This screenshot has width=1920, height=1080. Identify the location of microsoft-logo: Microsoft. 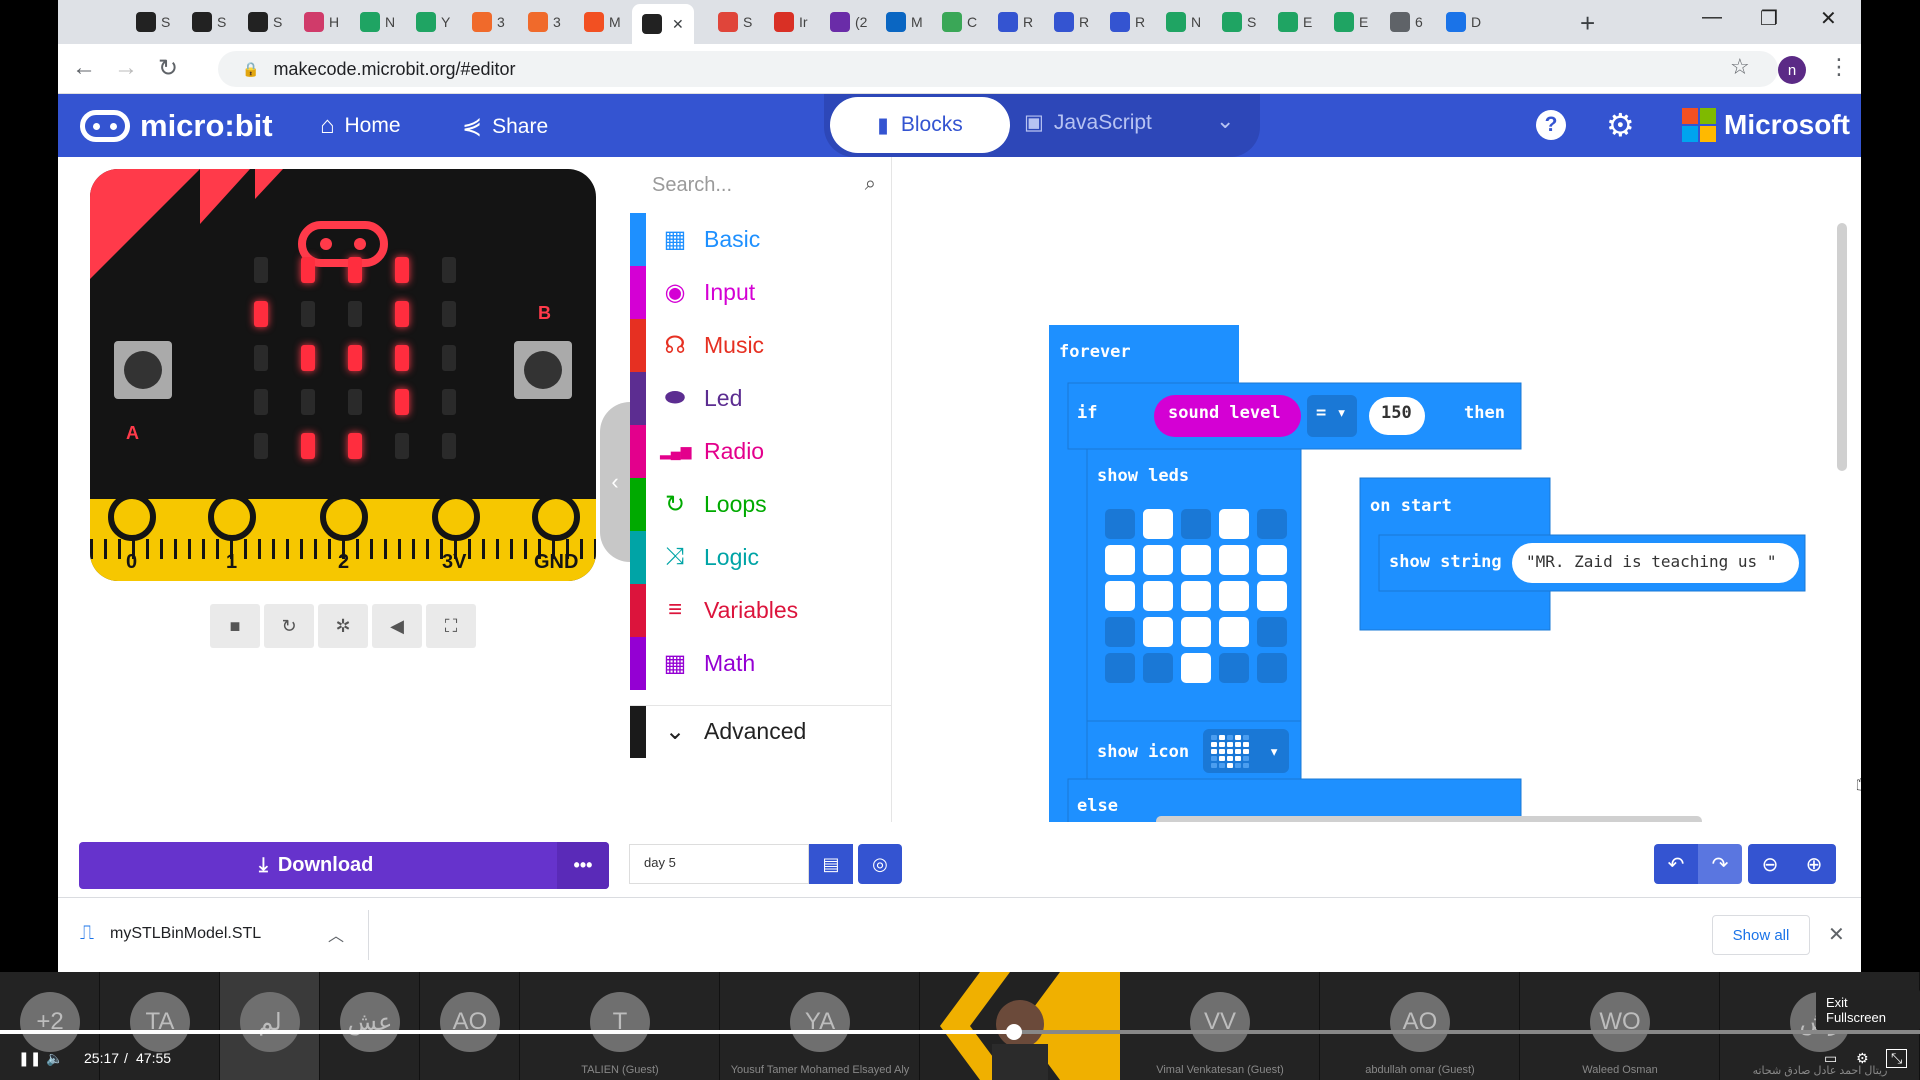
(1766, 125).